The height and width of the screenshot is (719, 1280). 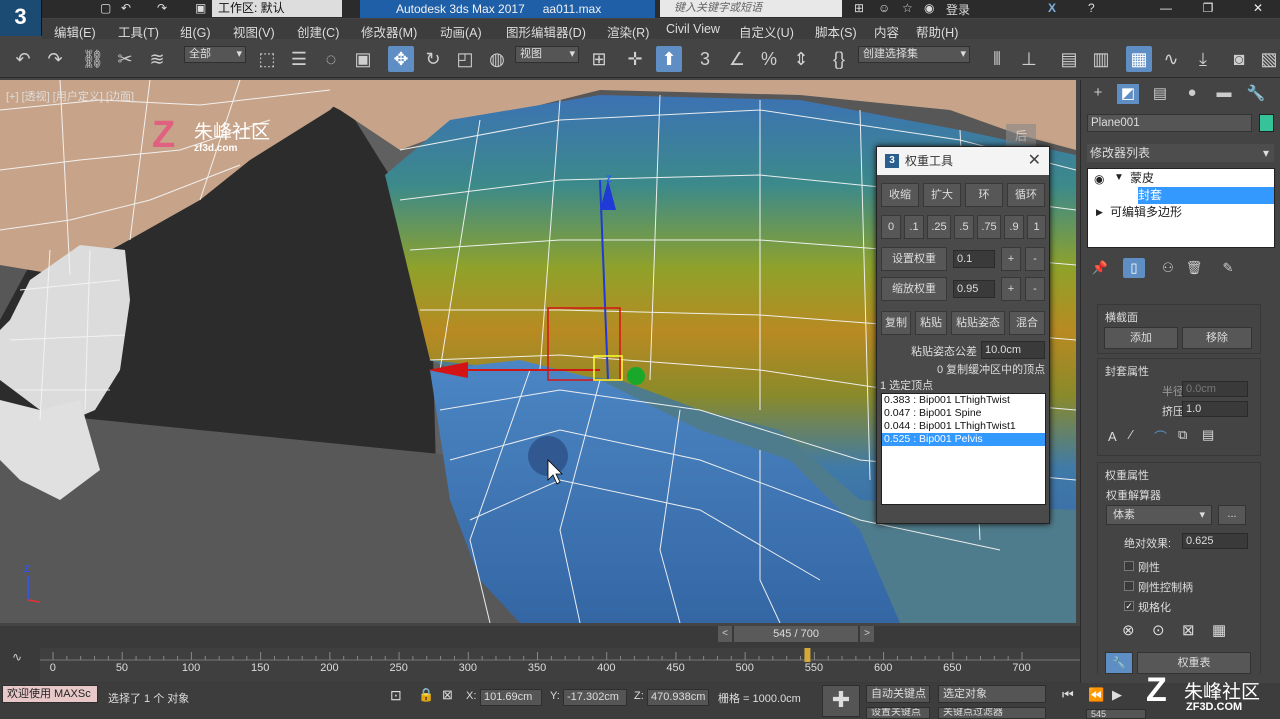 What do you see at coordinates (1206, 195) in the screenshot?
I see `stack-item-envelope: 封套` at bounding box center [1206, 195].